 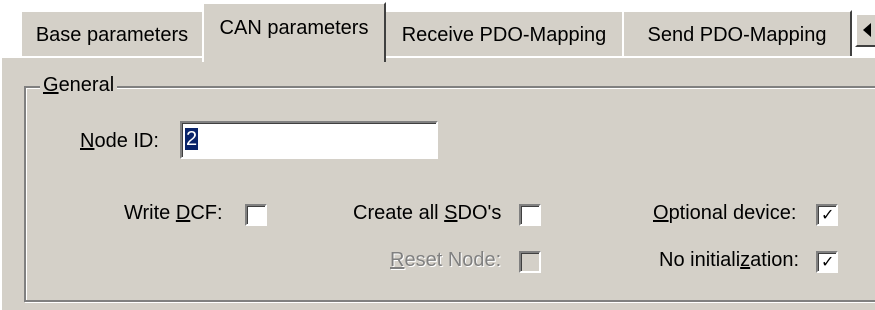 I want to click on tab-label: Base parameters, so click(x=112, y=34).